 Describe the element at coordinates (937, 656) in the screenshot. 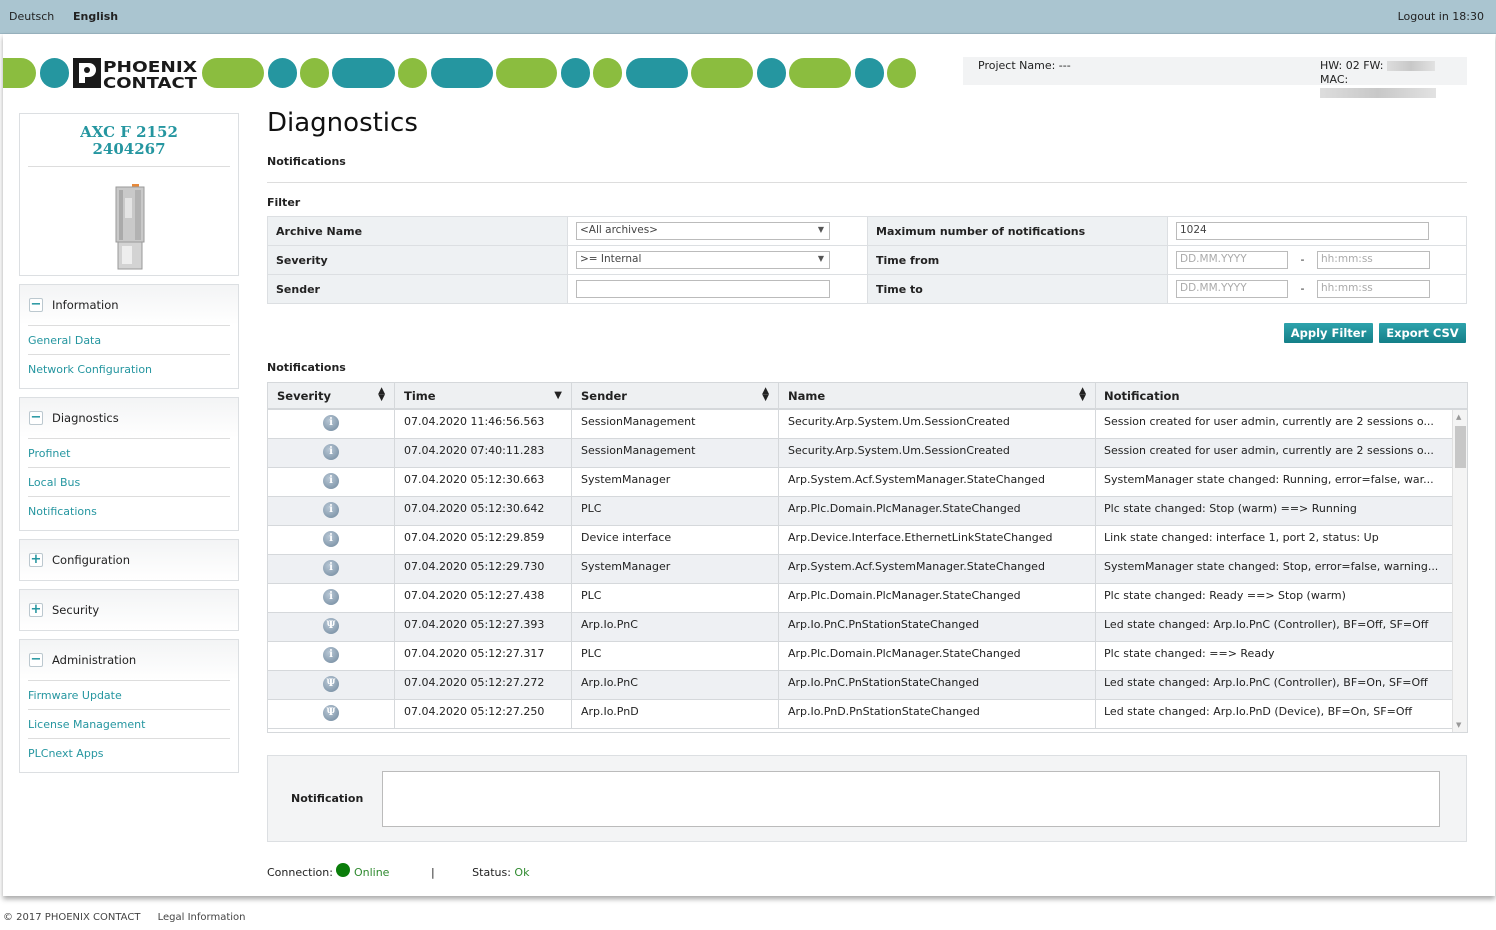

I see `name-cell: Arp.Plc.Domain.PlcManager.StateChanged` at that location.